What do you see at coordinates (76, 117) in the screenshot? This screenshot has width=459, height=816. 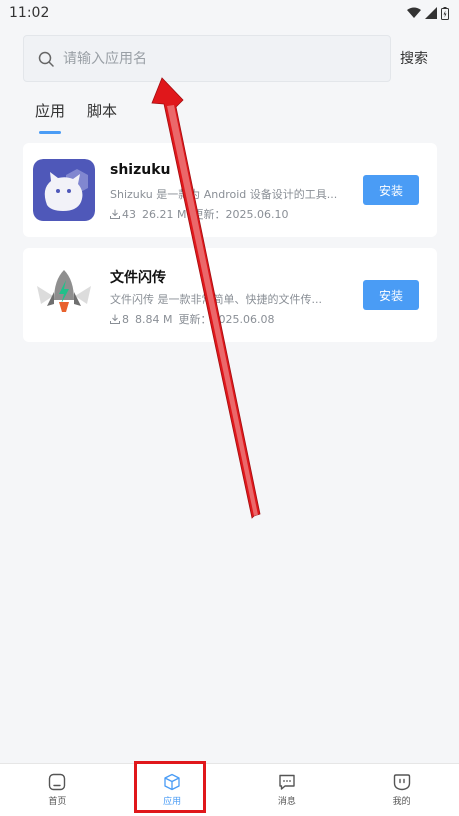 I see `tab-bar: 应用 脚本` at bounding box center [76, 117].